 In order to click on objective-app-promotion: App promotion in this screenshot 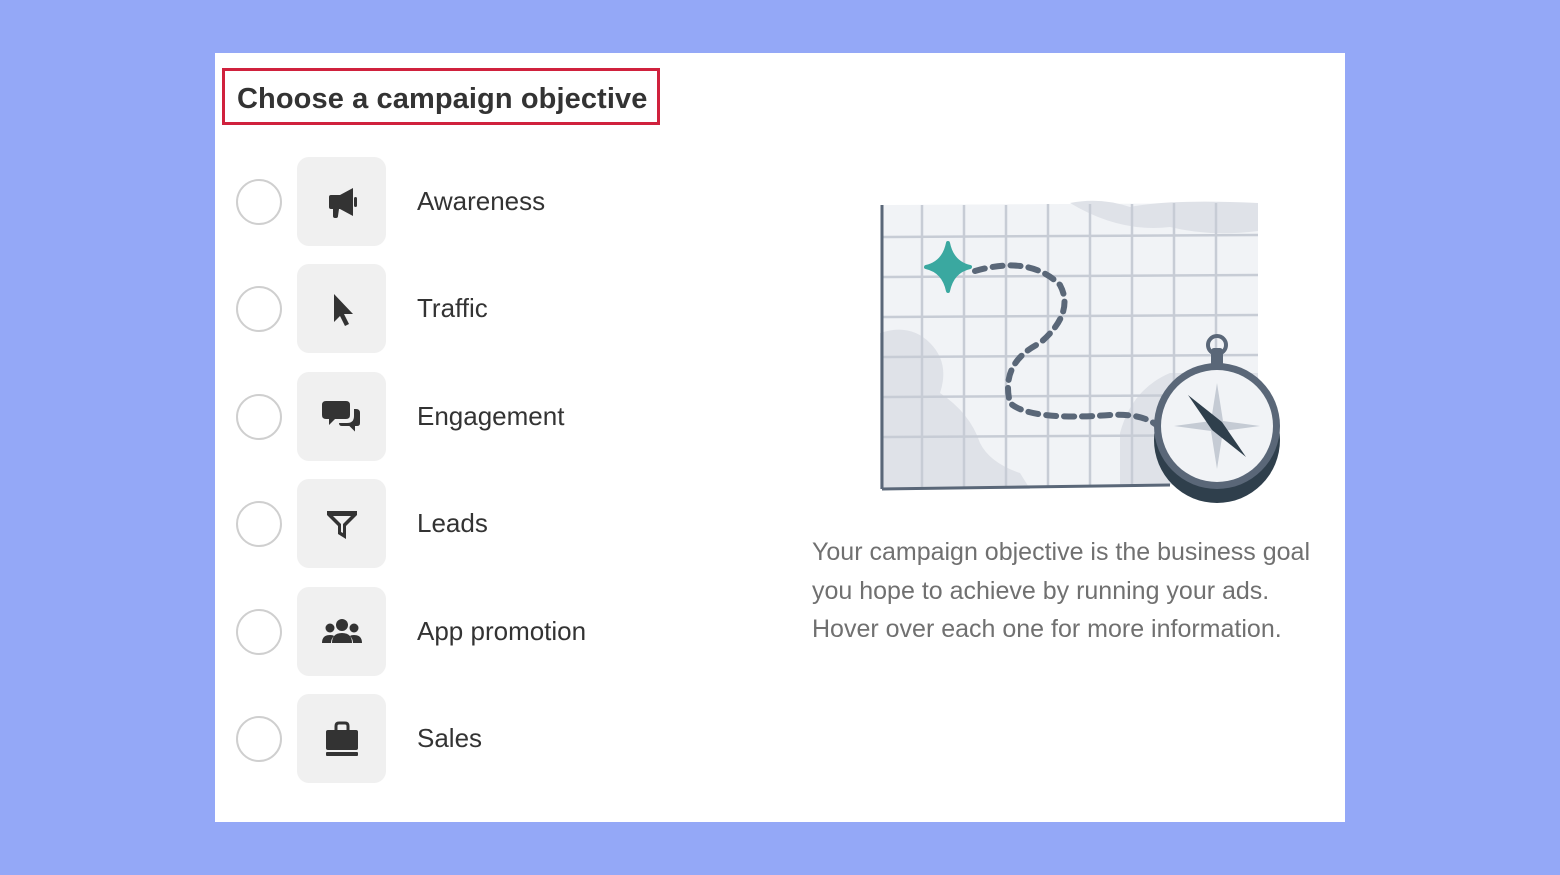, I will do `click(495, 631)`.